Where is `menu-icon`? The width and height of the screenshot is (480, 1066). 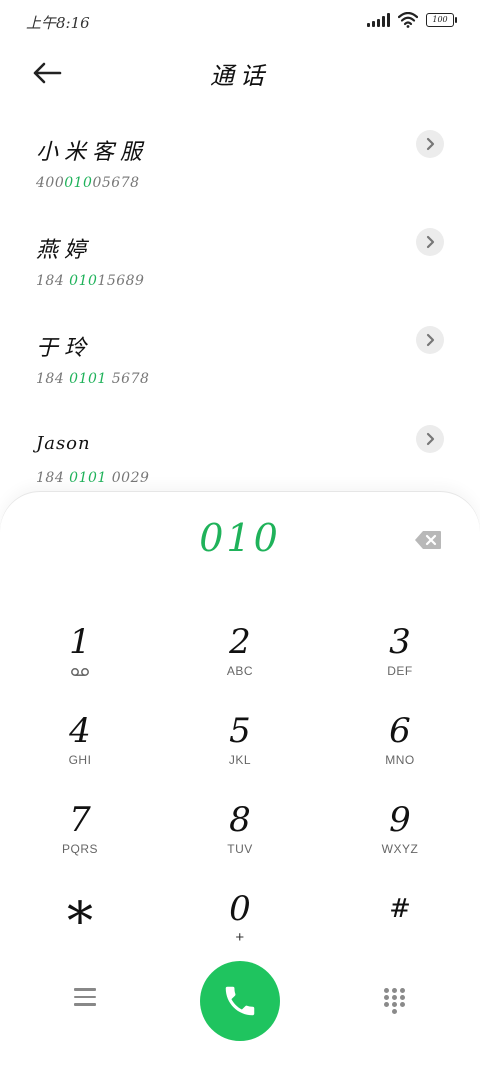
menu-icon is located at coordinates (85, 997).